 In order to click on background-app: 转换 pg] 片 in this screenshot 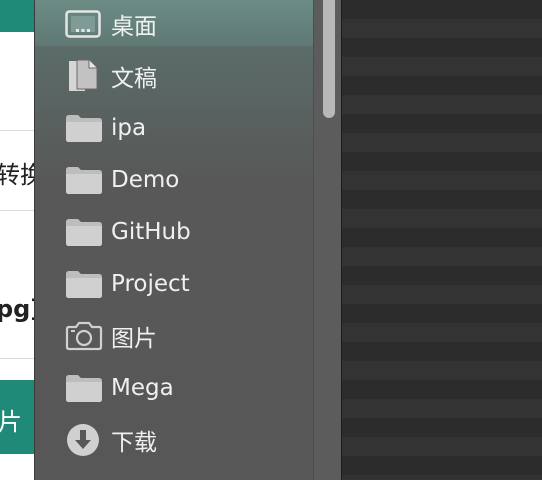, I will do `click(17, 240)`.